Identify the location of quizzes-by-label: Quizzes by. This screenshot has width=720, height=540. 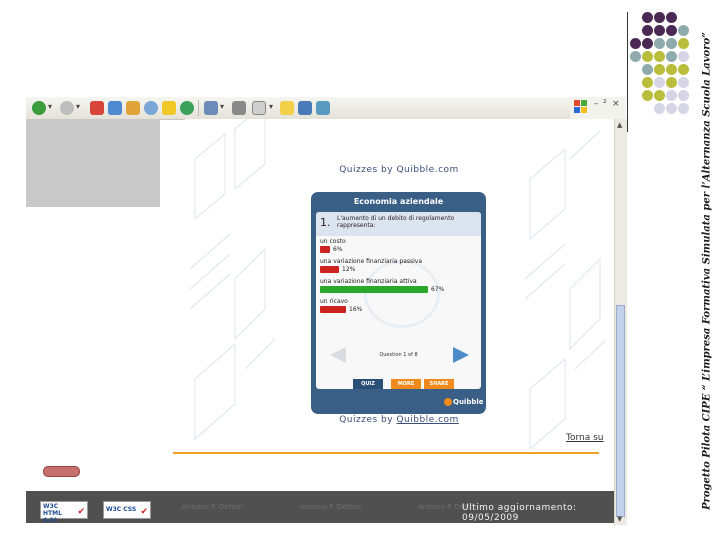
(366, 420).